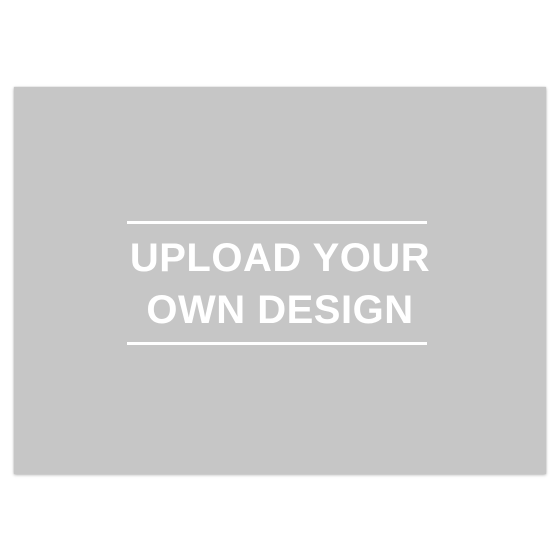  I want to click on bottom-divider, so click(277, 343).